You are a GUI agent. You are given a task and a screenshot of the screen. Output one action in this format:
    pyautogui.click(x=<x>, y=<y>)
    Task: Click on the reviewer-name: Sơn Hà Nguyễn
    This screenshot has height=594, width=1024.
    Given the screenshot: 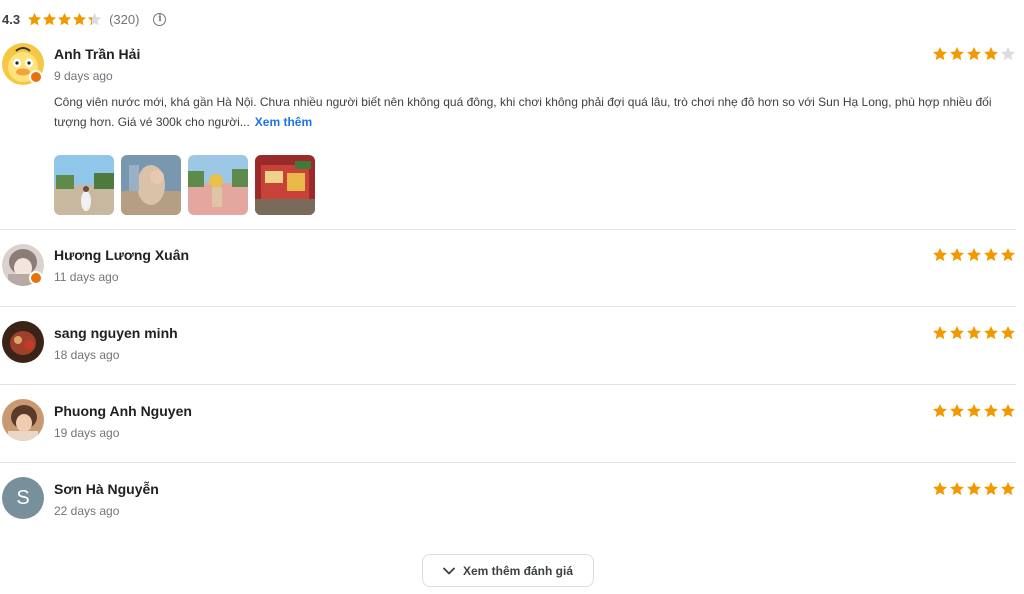 What is the action you would take?
    pyautogui.click(x=106, y=489)
    